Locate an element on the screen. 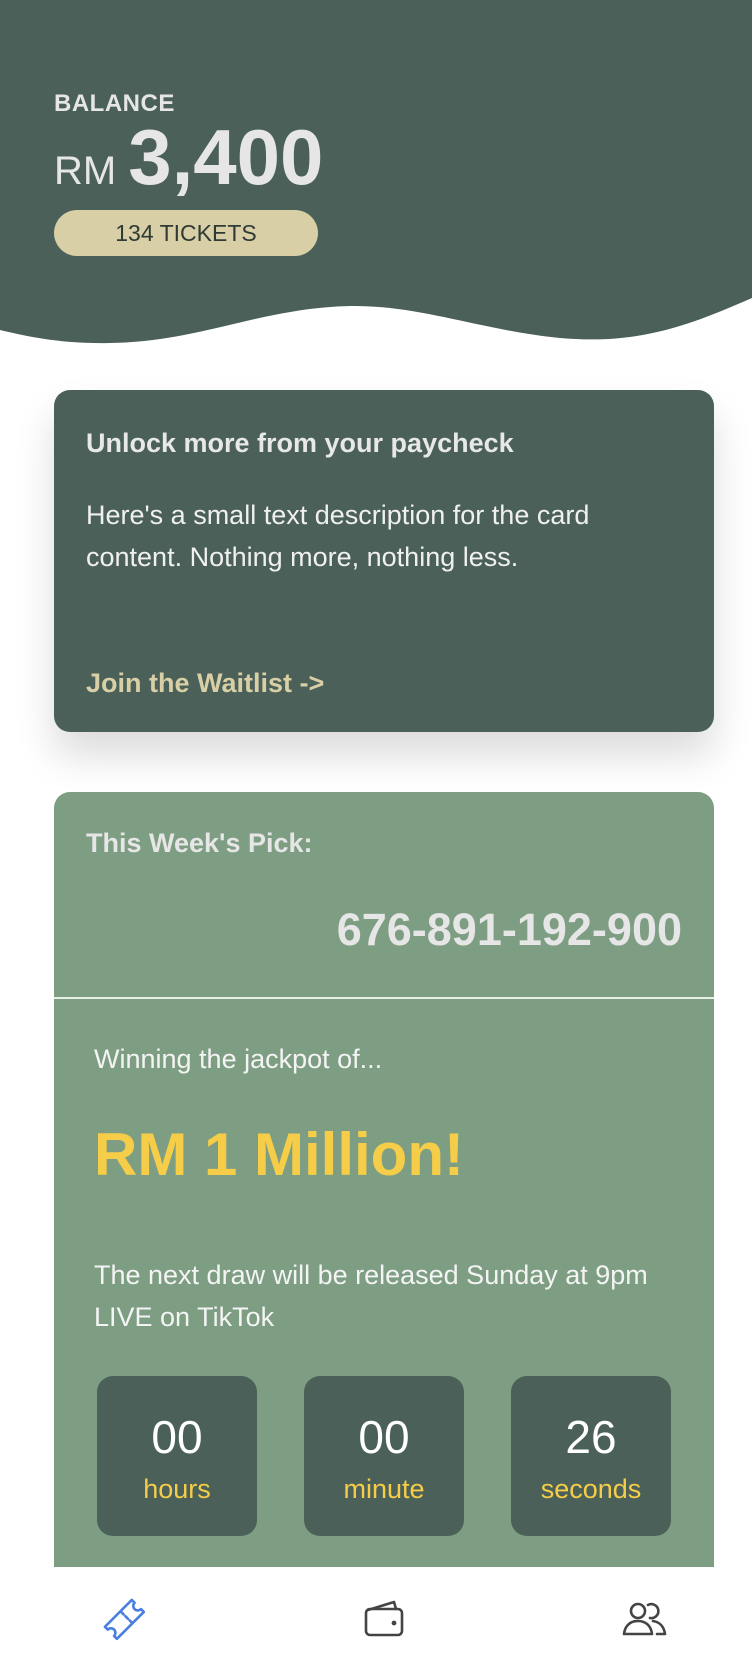  countdown-seconds: 26 seconds is located at coordinates (591, 1456).